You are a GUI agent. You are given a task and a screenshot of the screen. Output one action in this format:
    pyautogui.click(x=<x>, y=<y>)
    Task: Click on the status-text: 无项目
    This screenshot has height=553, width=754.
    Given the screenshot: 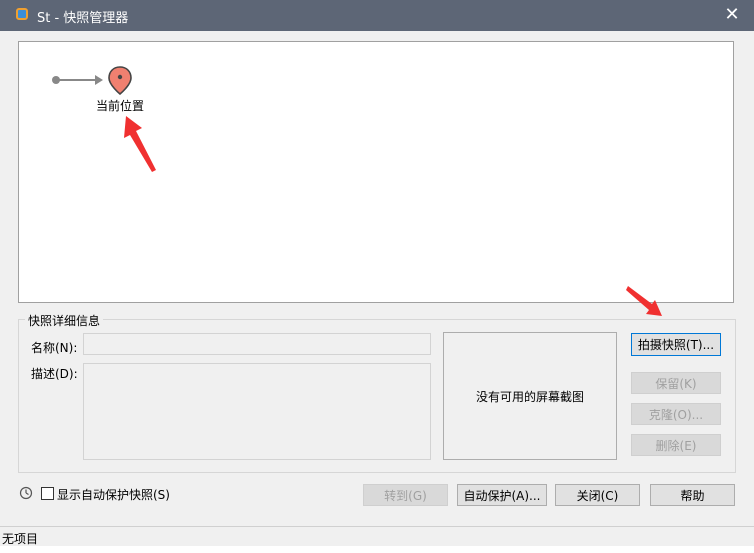 What is the action you would take?
    pyautogui.click(x=20, y=539)
    